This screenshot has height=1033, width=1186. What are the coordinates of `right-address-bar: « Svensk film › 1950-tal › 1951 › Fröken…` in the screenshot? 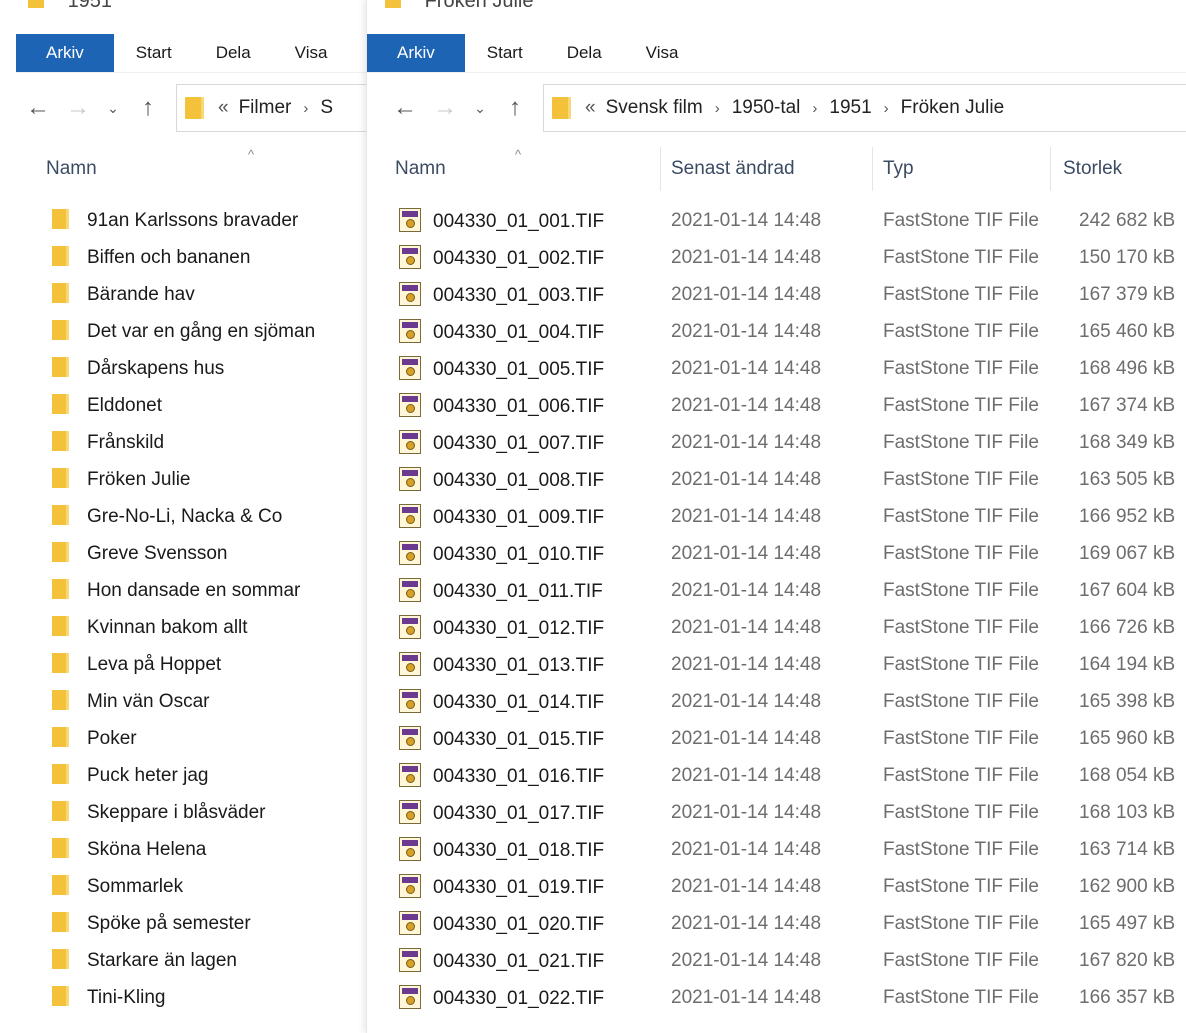 It's located at (864, 108).